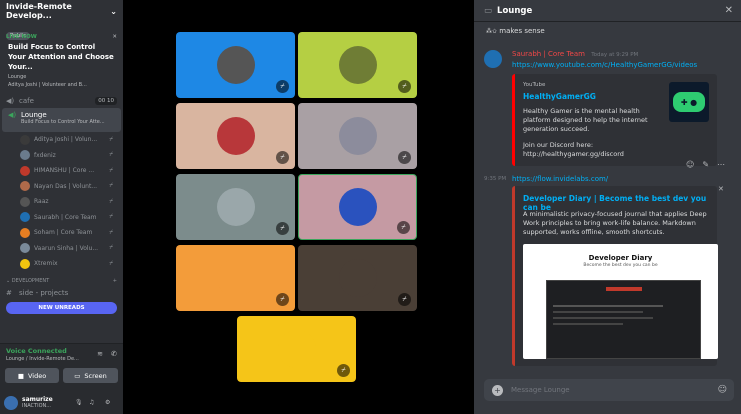 The width and height of the screenshot is (741, 414). I want to click on voice-user-name: Saurabh | Core Team, so click(65, 217).